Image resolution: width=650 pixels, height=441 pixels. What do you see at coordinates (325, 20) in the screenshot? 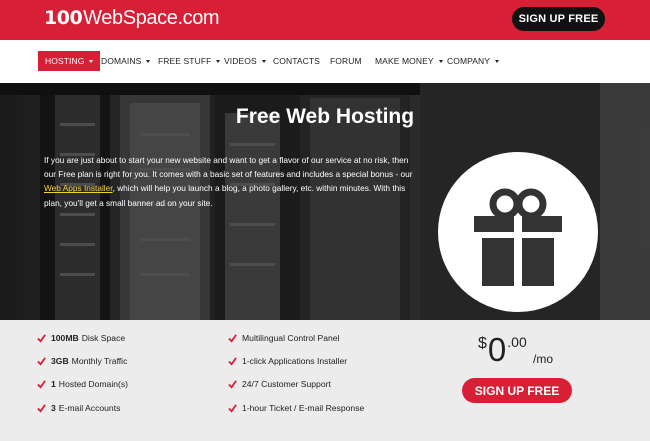
I see `top-bar: 100 WebSpace.com SIGN UP FREE` at bounding box center [325, 20].